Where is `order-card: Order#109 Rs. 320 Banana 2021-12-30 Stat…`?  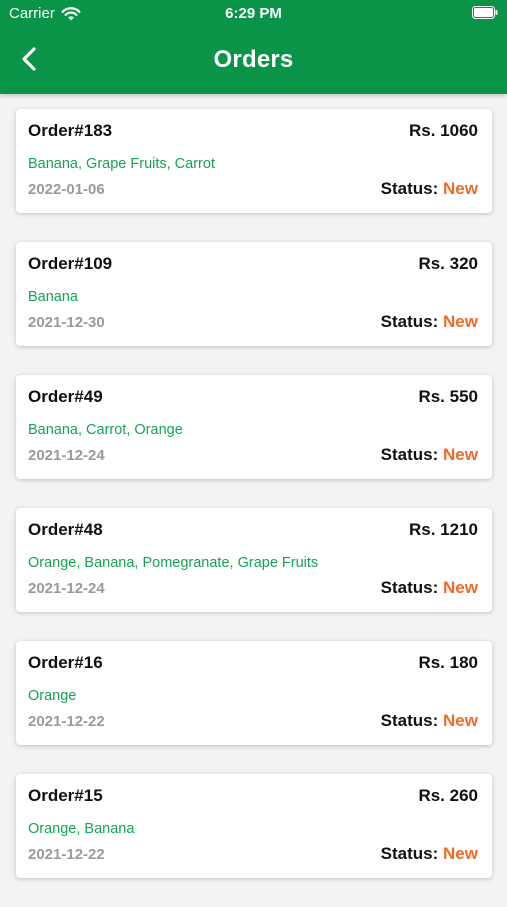 order-card: Order#109 Rs. 320 Banana 2021-12-30 Stat… is located at coordinates (254, 294).